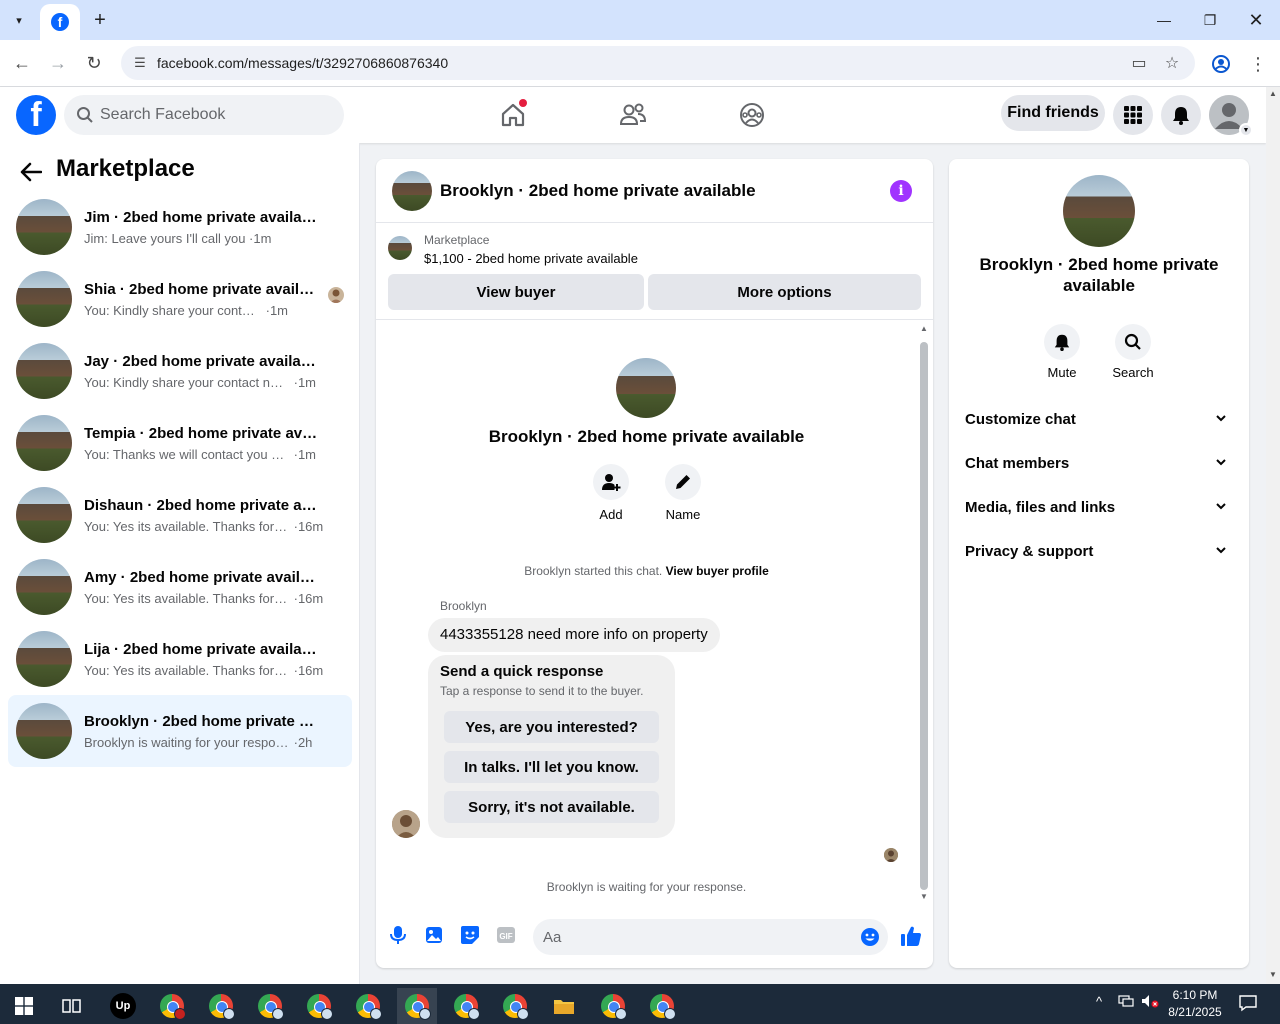 This screenshot has width=1280, height=1024. I want to click on message-input-wrapper, so click(710, 937).